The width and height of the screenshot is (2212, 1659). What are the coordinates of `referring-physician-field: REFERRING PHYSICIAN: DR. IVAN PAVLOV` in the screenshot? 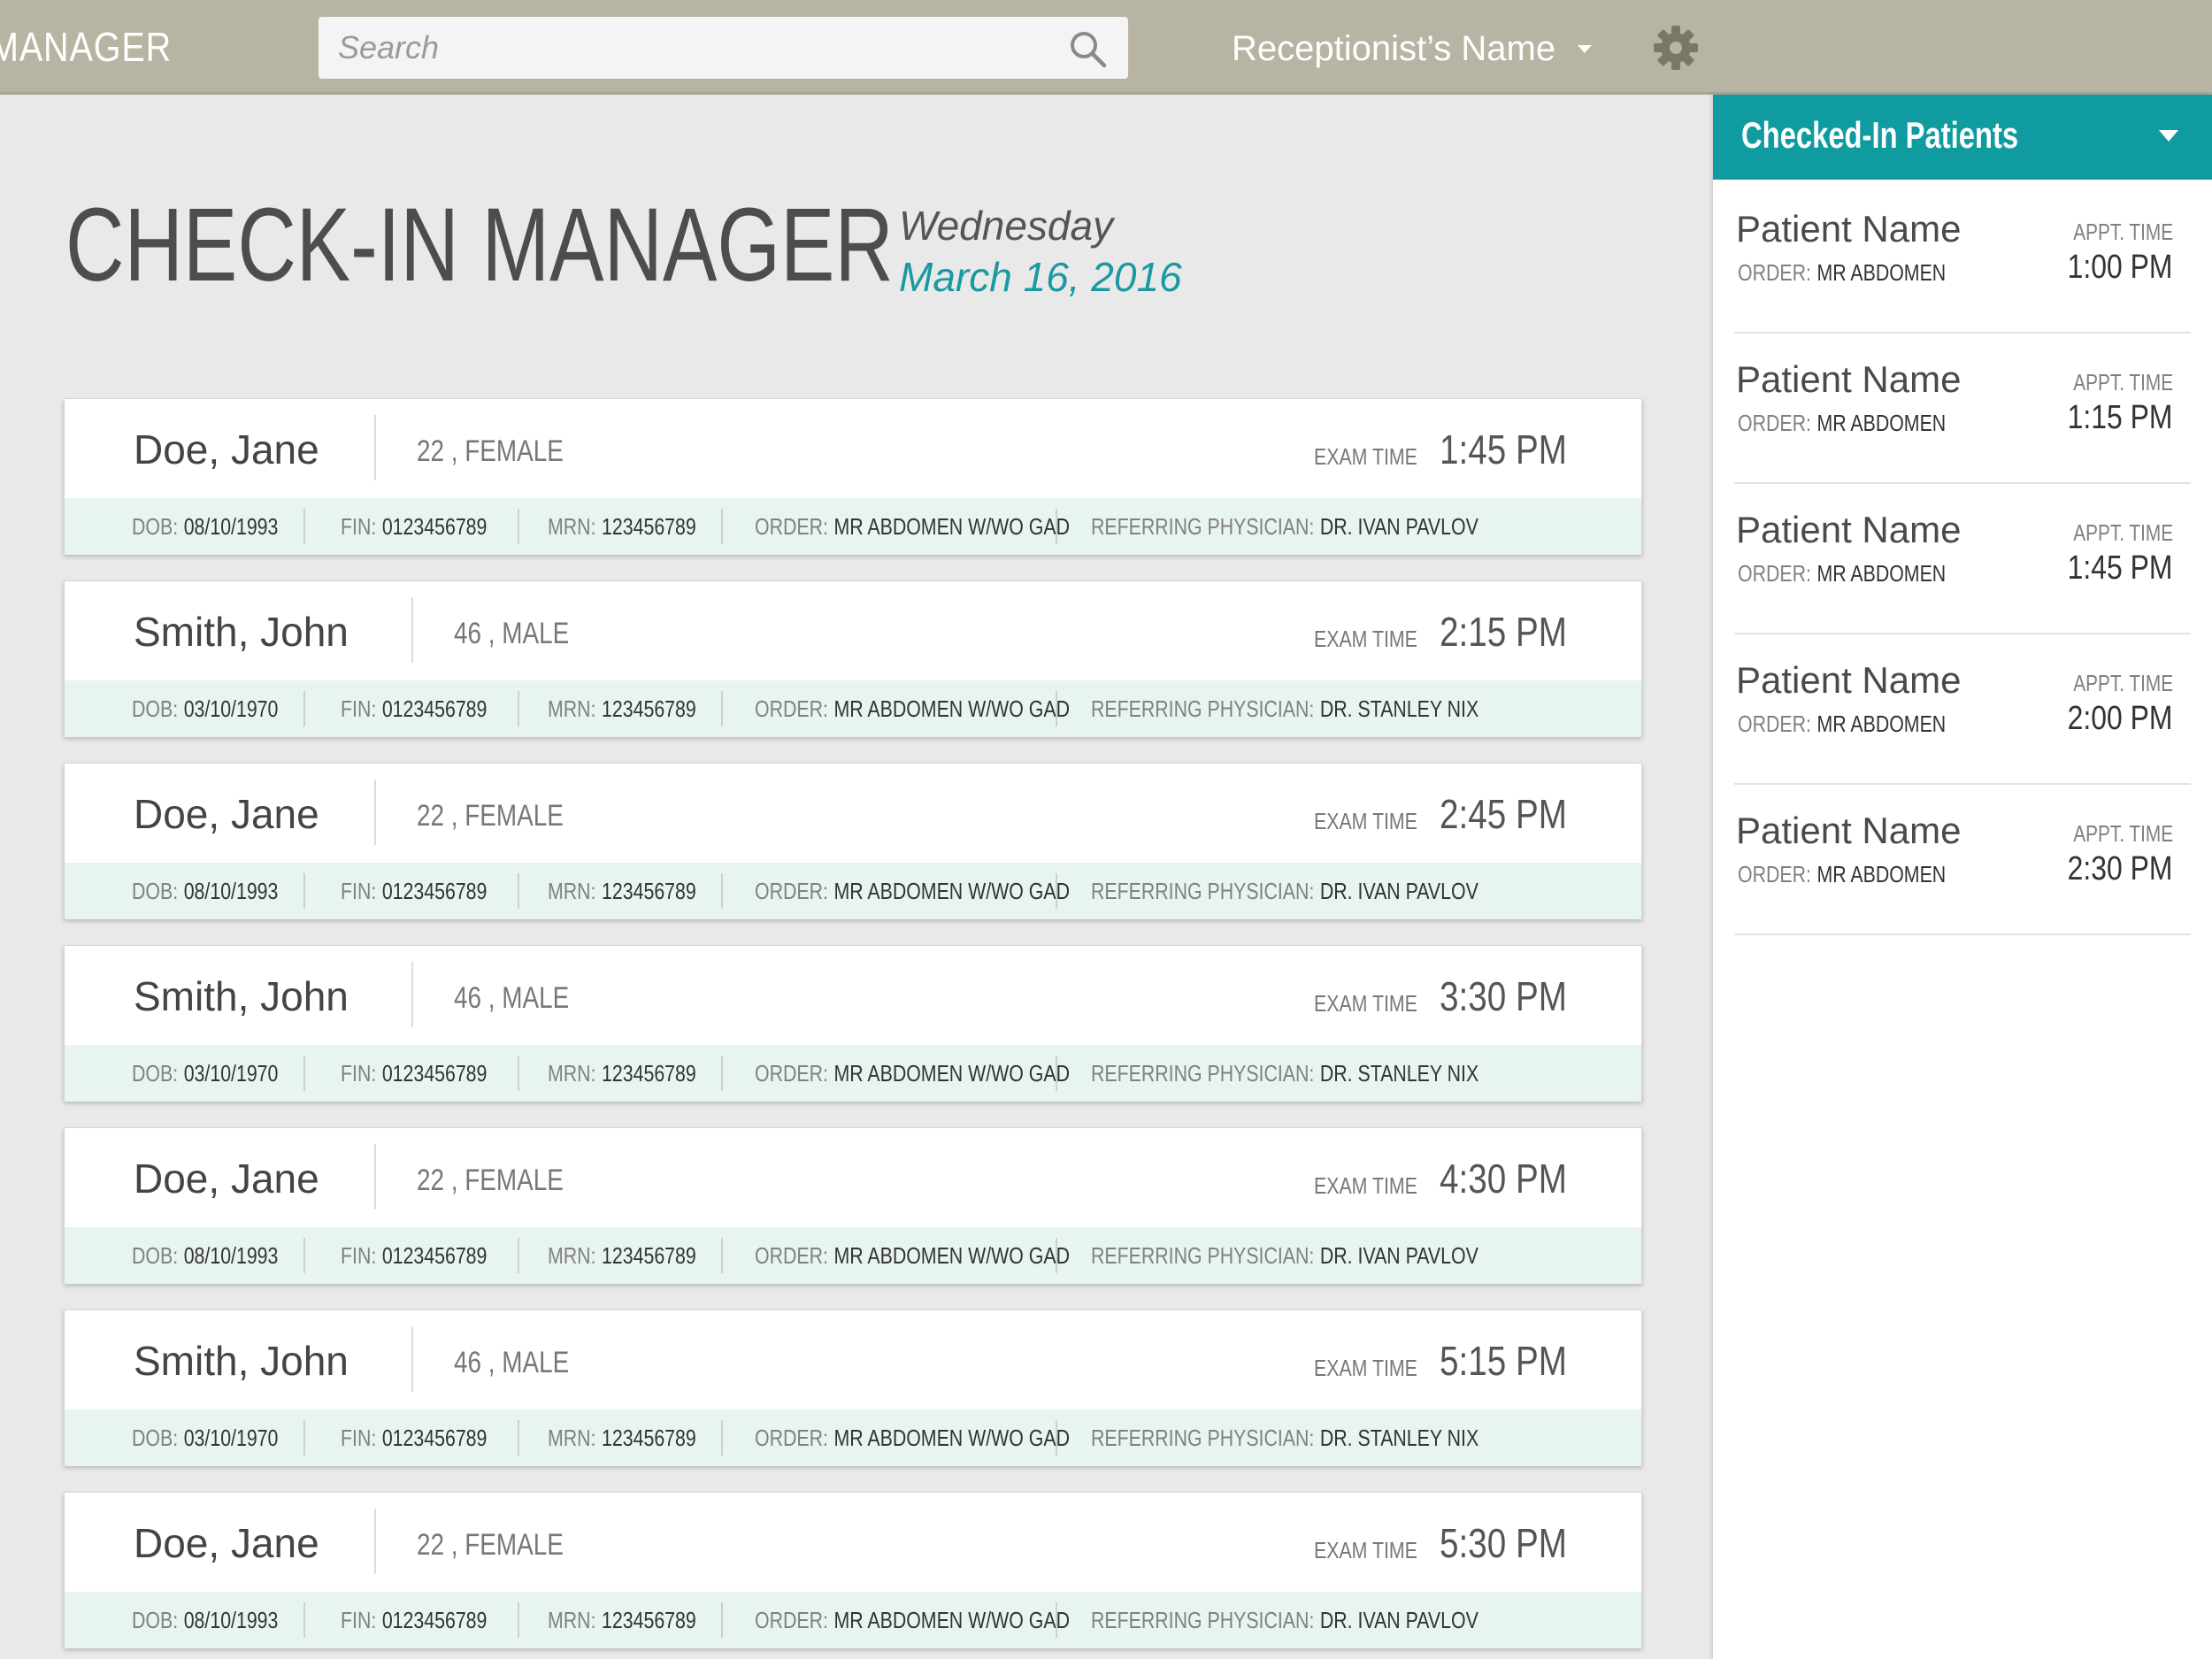 It's located at (1285, 526).